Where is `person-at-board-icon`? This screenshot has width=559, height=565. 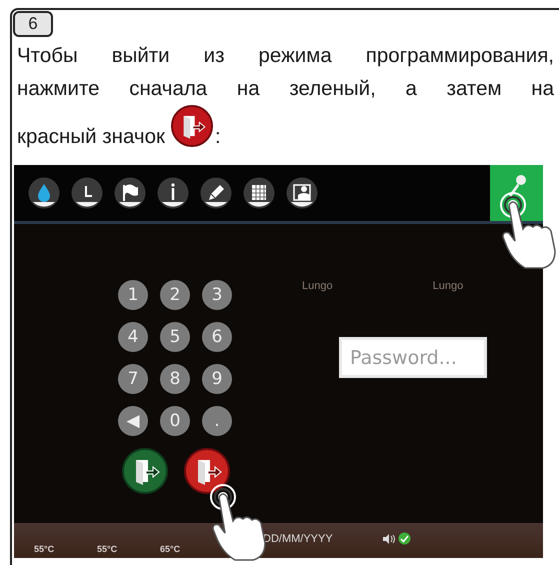
person-at-board-icon is located at coordinates (302, 193).